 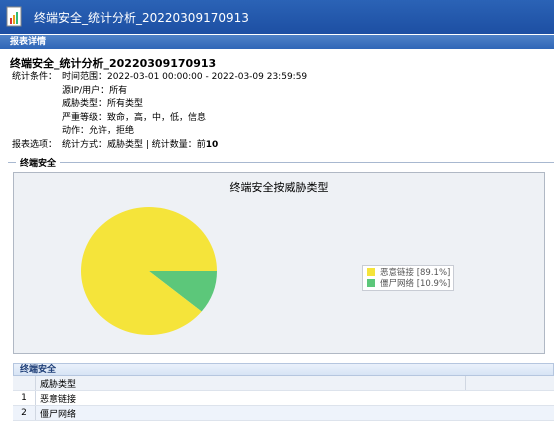 What do you see at coordinates (134, 144) in the screenshot?
I see `options-value: 统计方式：威胁类型 | 统计数量：前` at bounding box center [134, 144].